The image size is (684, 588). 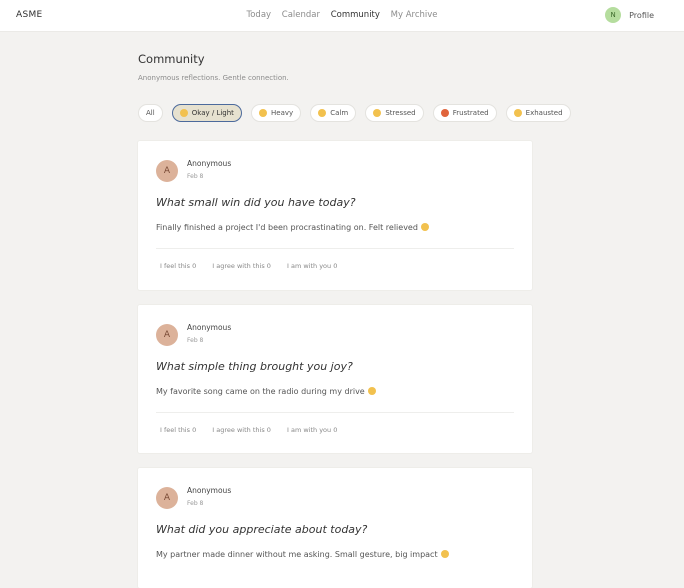 I want to click on filter-exhausted: Exhausted, so click(x=538, y=113).